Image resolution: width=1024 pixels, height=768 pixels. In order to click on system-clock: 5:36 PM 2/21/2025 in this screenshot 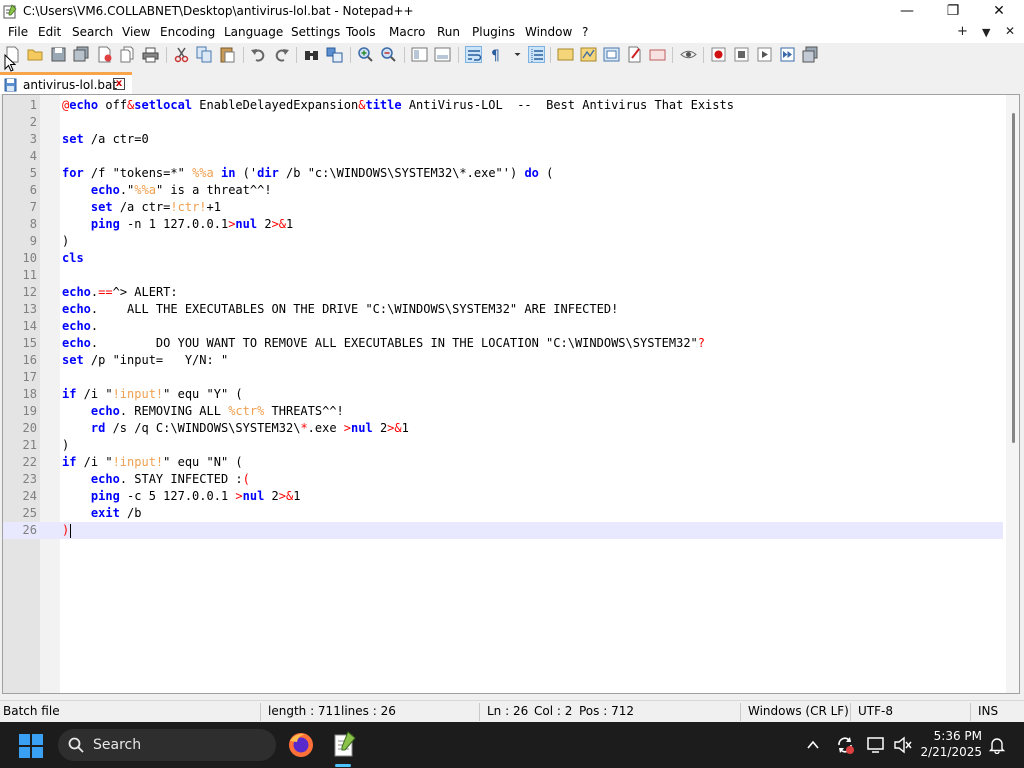, I will do `click(951, 744)`.